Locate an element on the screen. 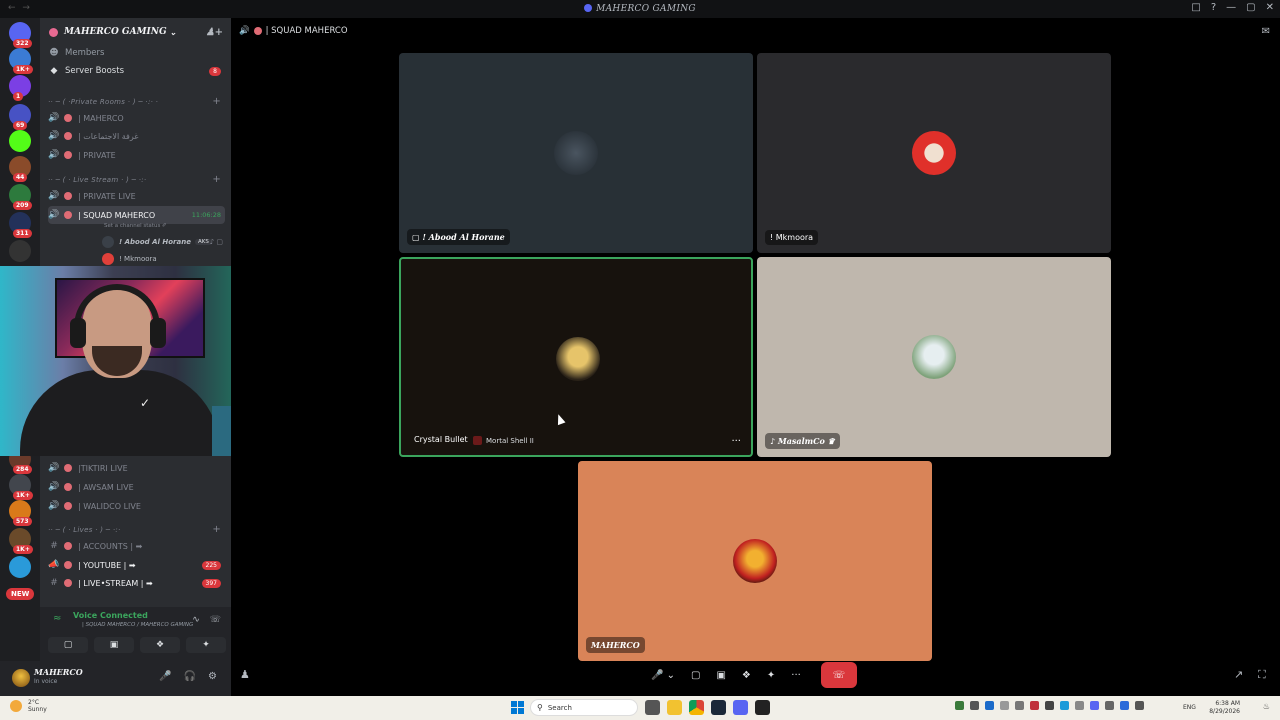  participant-tile: ▢ ! Abood Al Horane is located at coordinates (576, 153).